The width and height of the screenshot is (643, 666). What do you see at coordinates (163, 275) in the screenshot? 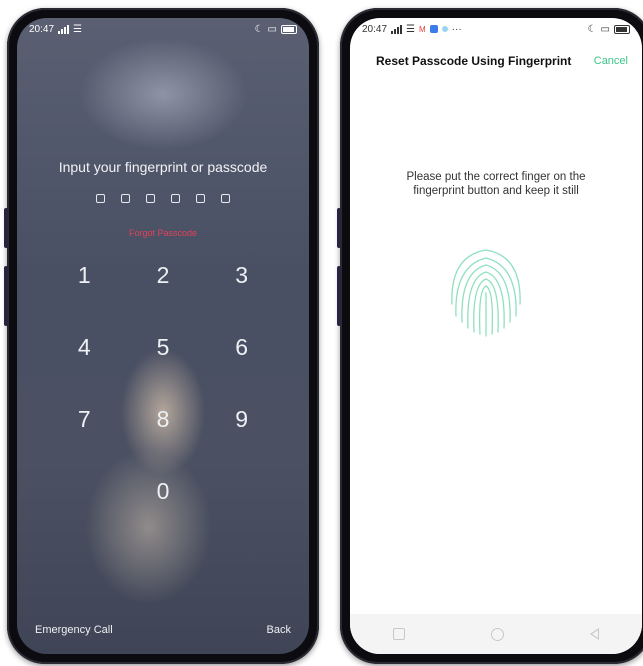
I see `key-2: 2` at bounding box center [163, 275].